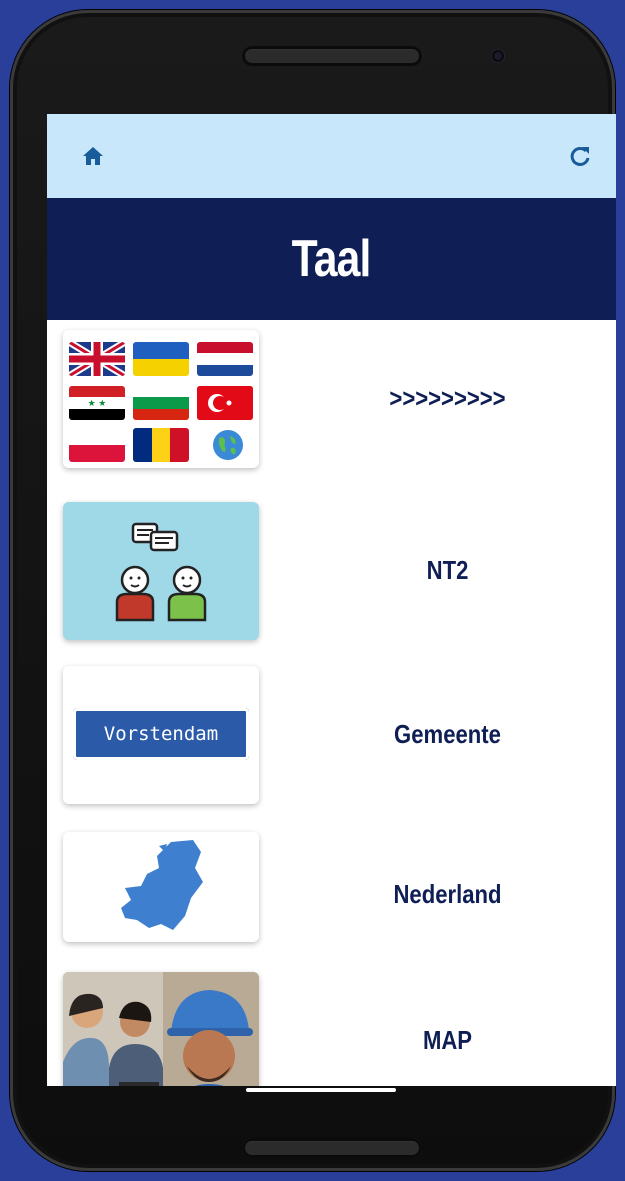 The image size is (625, 1181). What do you see at coordinates (447, 397) in the screenshot?
I see `list-item-label: >>>>>>>>>` at bounding box center [447, 397].